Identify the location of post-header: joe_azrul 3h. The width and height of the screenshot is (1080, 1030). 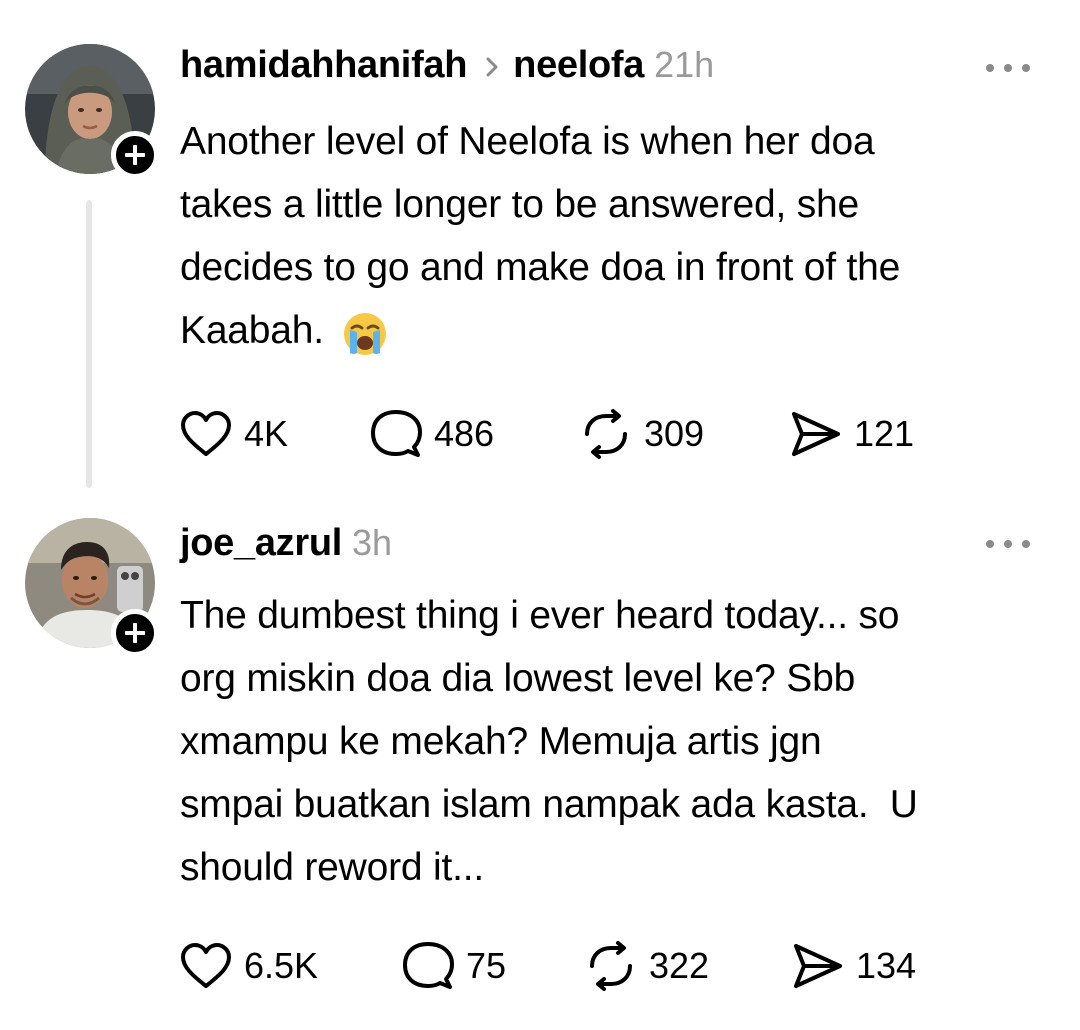
(286, 547).